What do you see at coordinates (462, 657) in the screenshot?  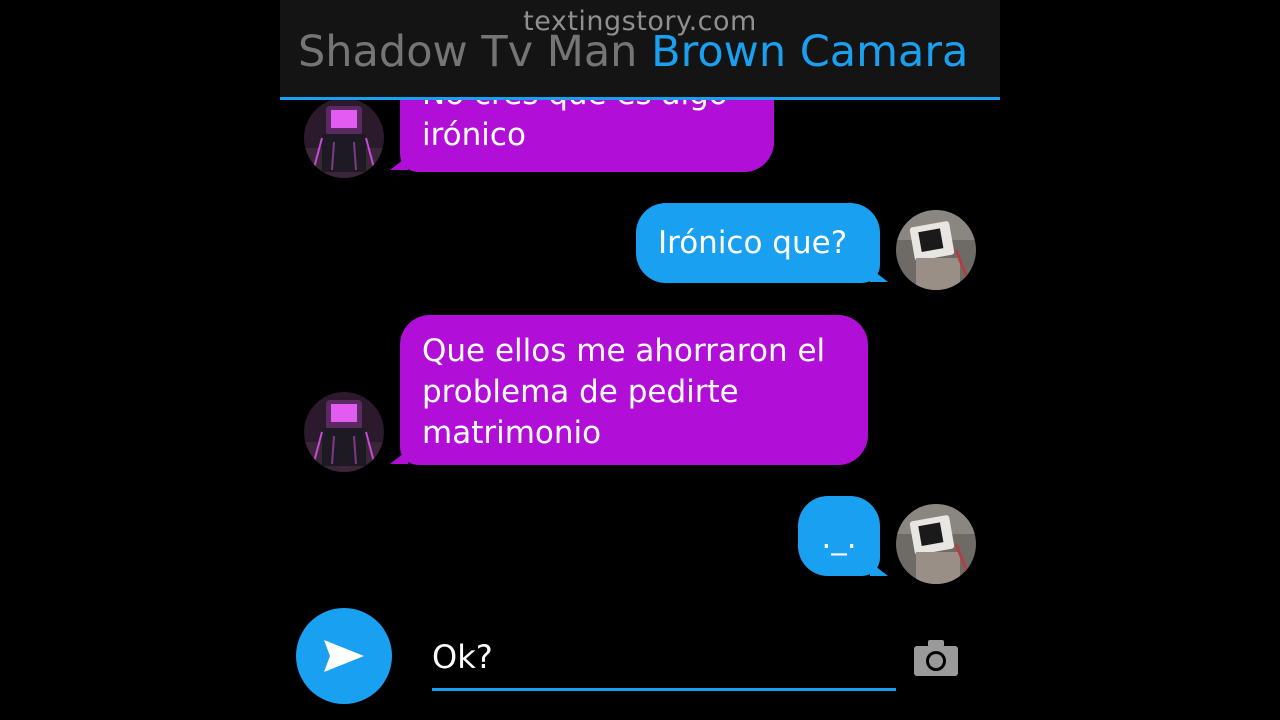 I see `message-input-value: Ok?` at bounding box center [462, 657].